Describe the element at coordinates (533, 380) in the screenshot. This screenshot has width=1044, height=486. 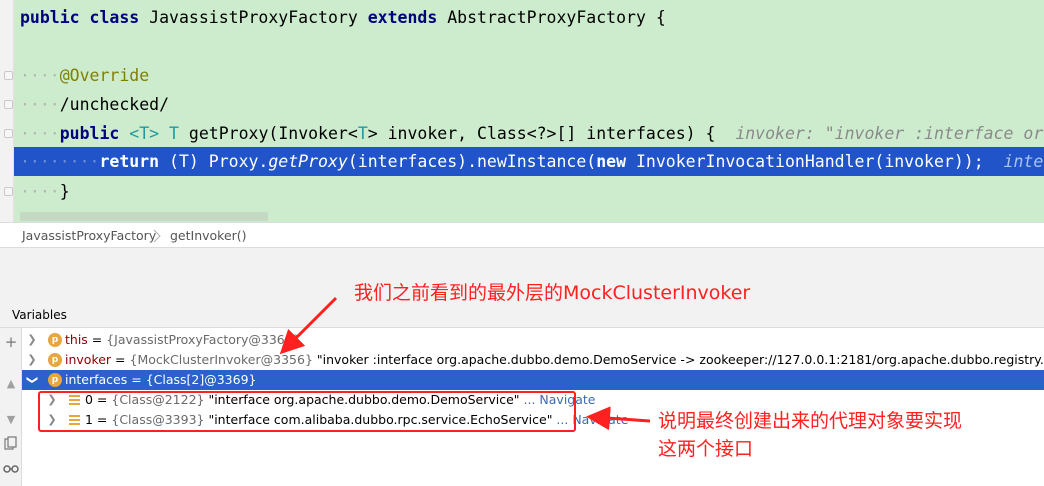
I see `variable-row-interfaces: ❯ p interfaces = {Class[2]@3369}` at that location.